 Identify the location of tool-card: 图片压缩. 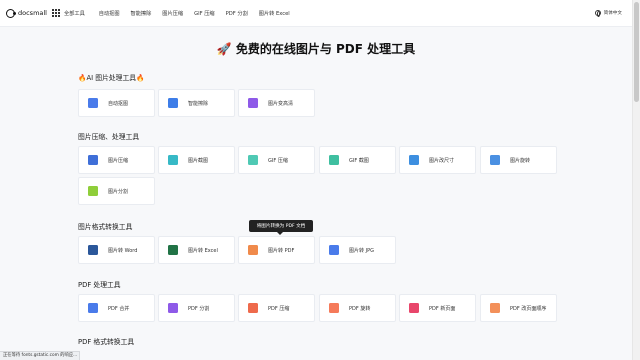
(116, 160).